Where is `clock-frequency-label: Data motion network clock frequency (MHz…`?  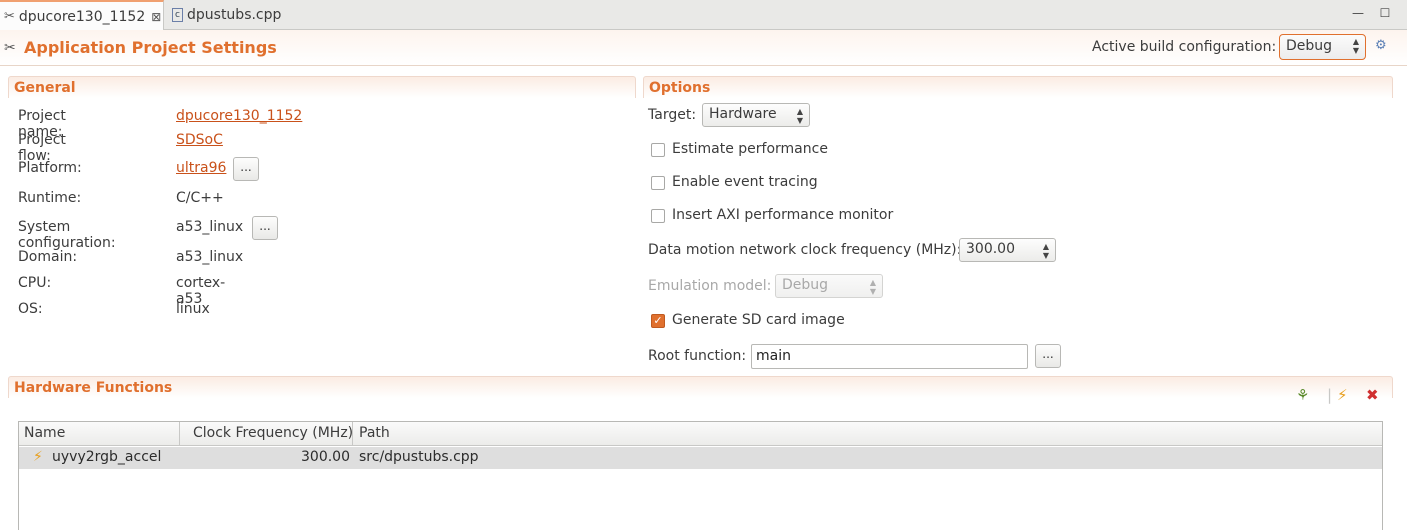
clock-frequency-label: Data motion network clock frequency (MHz… is located at coordinates (805, 250).